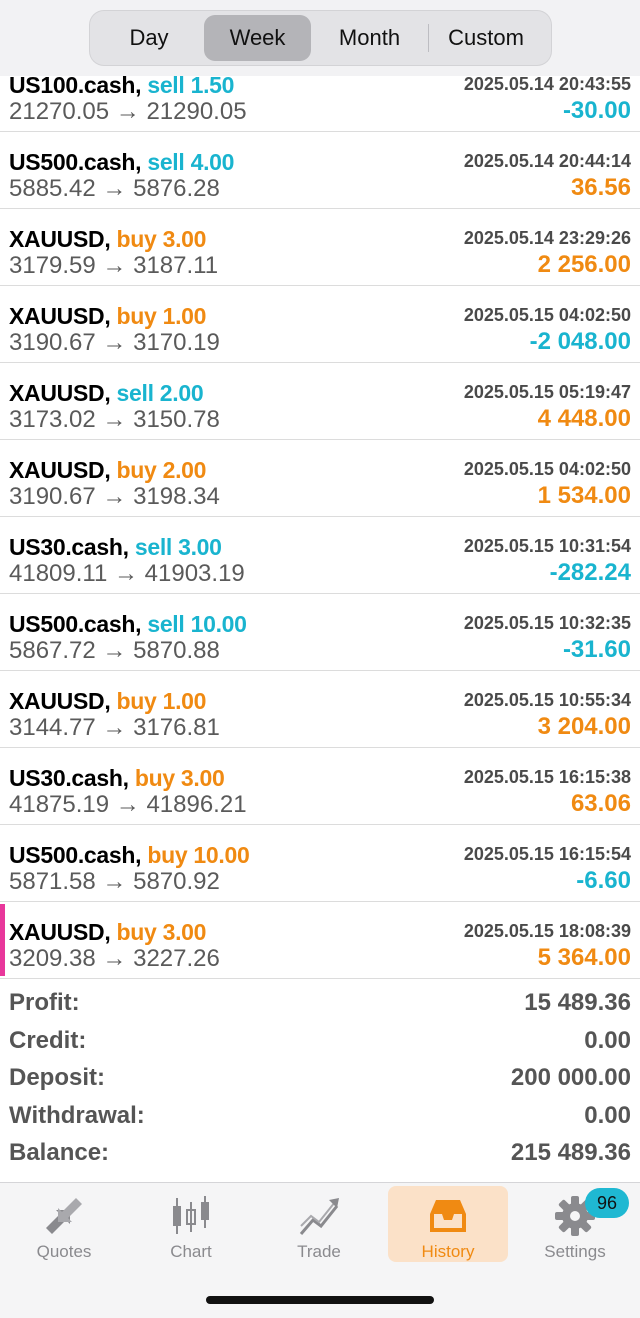  Describe the element at coordinates (584, 726) in the screenshot. I see `trade-profit: 3 204.00` at that location.